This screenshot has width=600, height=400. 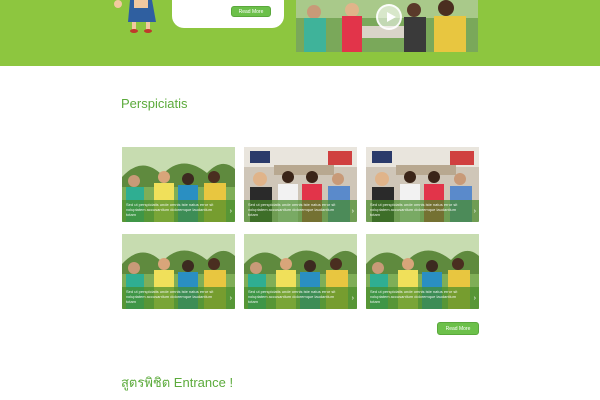 What do you see at coordinates (458, 328) in the screenshot?
I see `read-more-button: Read More` at bounding box center [458, 328].